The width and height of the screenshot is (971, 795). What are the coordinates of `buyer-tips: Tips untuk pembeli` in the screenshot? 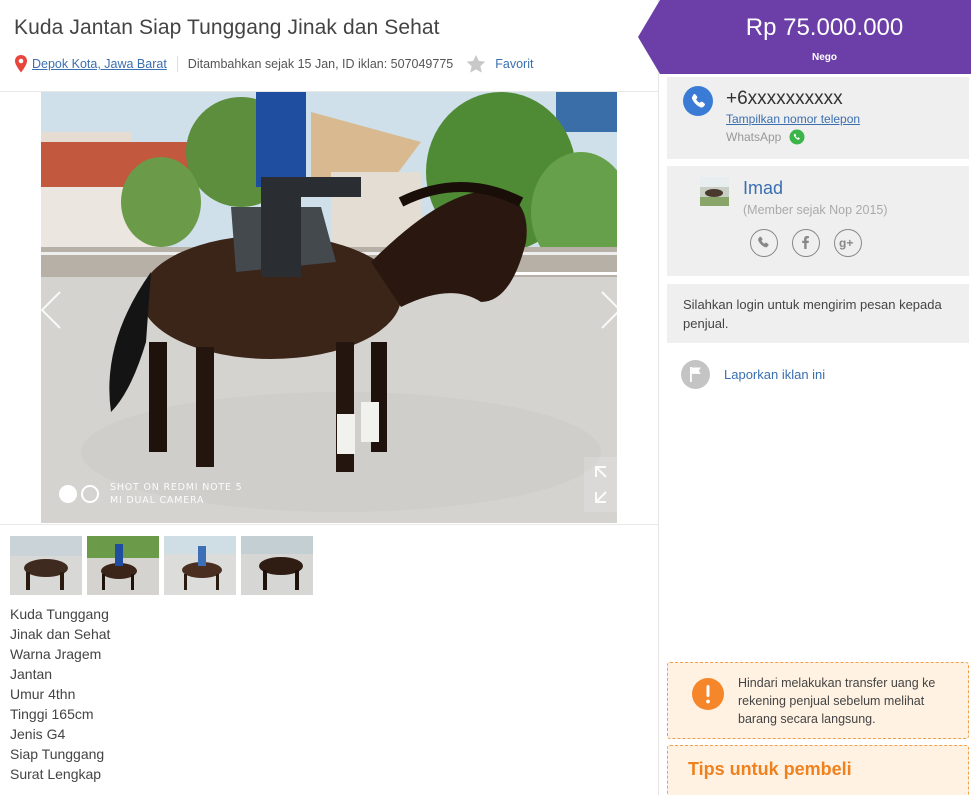 It's located at (818, 770).